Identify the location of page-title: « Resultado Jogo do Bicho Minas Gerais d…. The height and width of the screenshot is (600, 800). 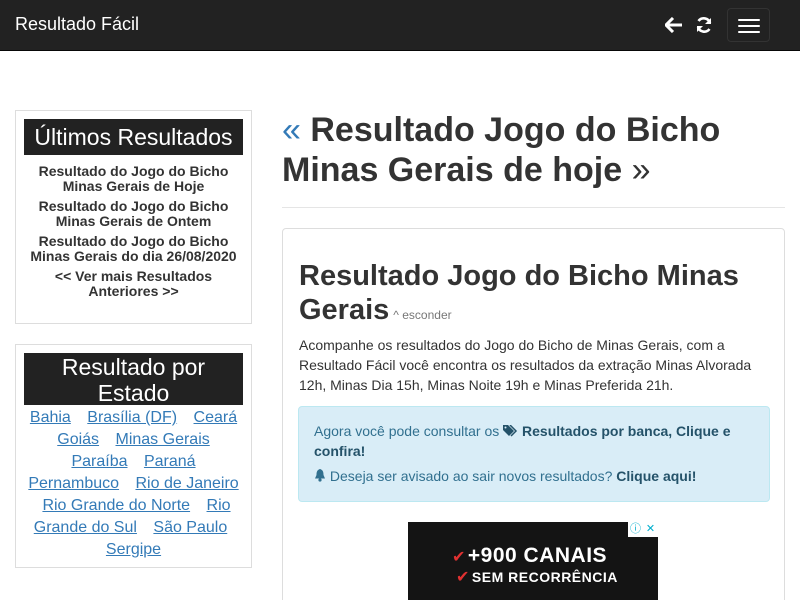
(537, 150).